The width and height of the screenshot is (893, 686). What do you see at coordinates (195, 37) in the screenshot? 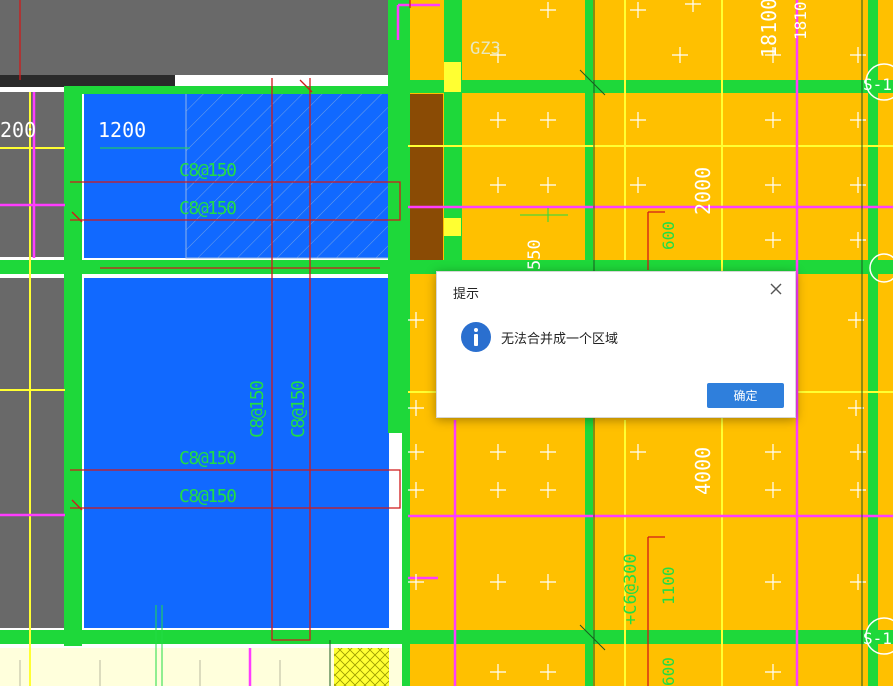
I see `column-region-top` at bounding box center [195, 37].